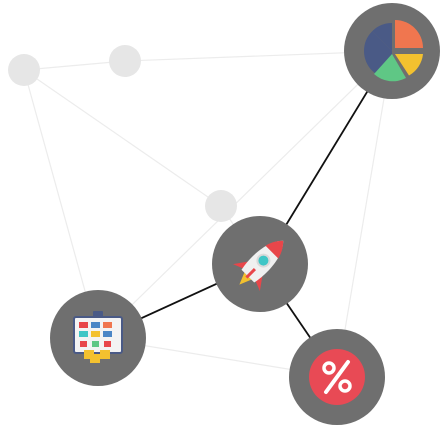 The width and height of the screenshot is (441, 426). Describe the element at coordinates (122, 138) in the screenshot. I see `edge-ghost1-ghost3` at that location.